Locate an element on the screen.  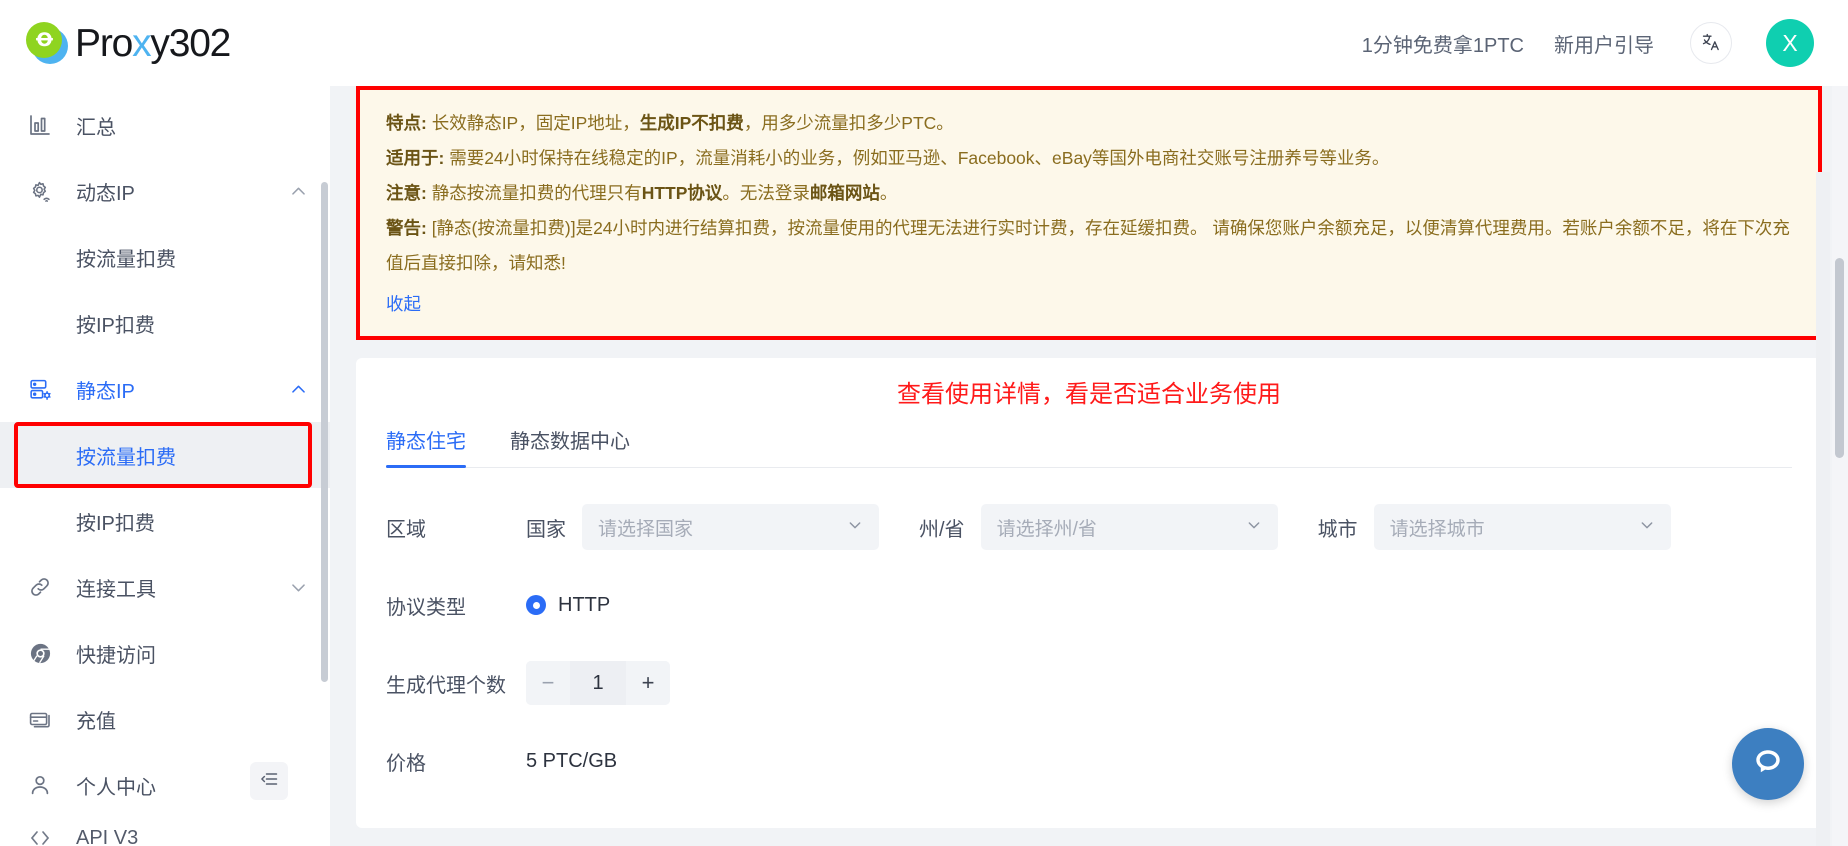
label-region: 区域 is located at coordinates (406, 529).